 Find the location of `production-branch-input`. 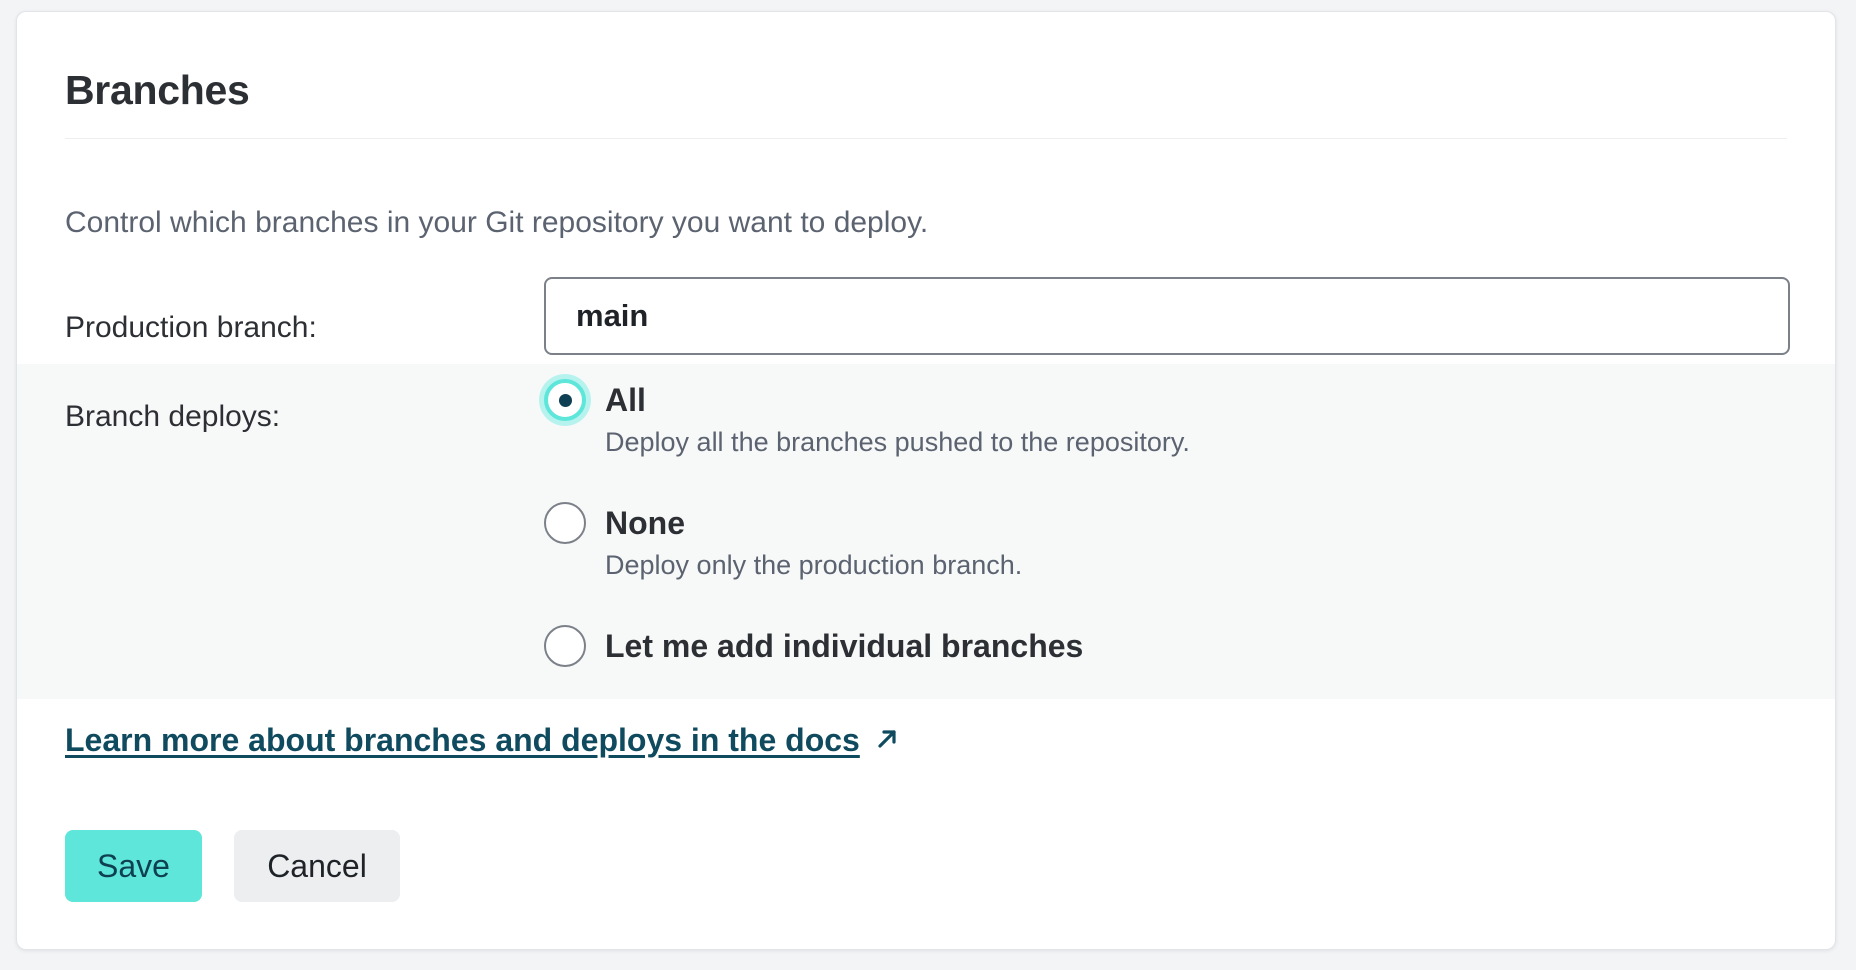

production-branch-input is located at coordinates (1167, 316).